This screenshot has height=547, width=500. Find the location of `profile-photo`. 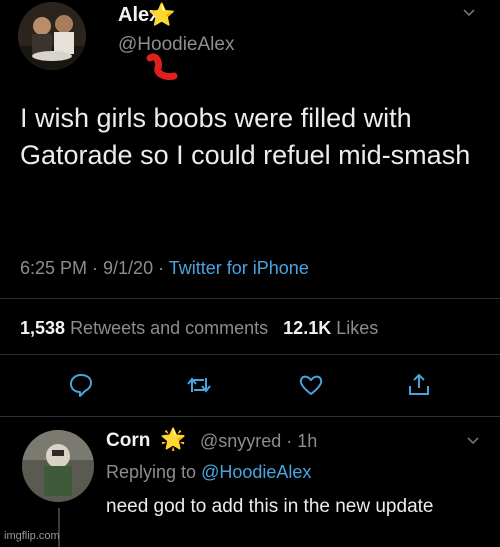

profile-photo is located at coordinates (52, 36).